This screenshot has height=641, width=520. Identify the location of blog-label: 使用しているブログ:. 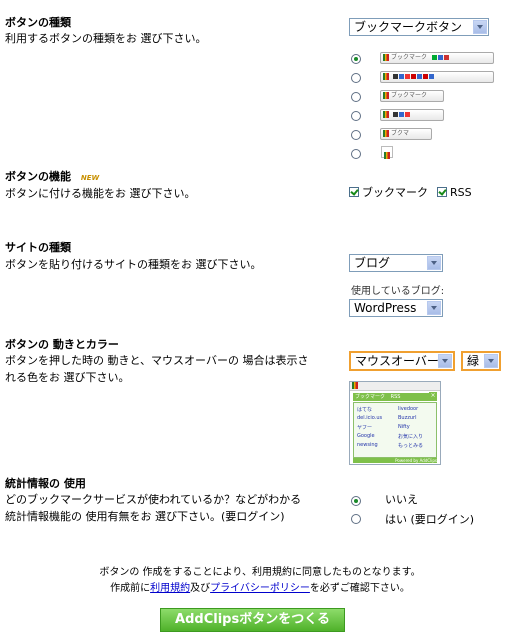
(398, 291).